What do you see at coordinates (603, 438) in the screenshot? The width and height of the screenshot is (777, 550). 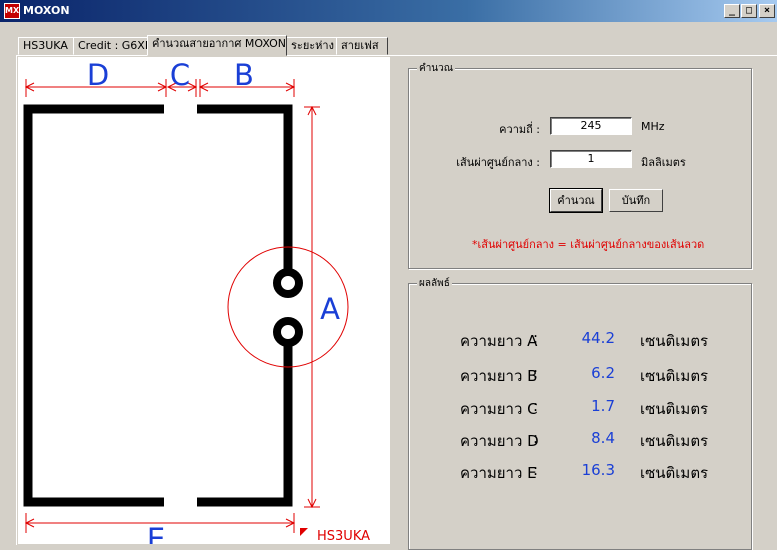 I see `result-value-d: 8.4` at bounding box center [603, 438].